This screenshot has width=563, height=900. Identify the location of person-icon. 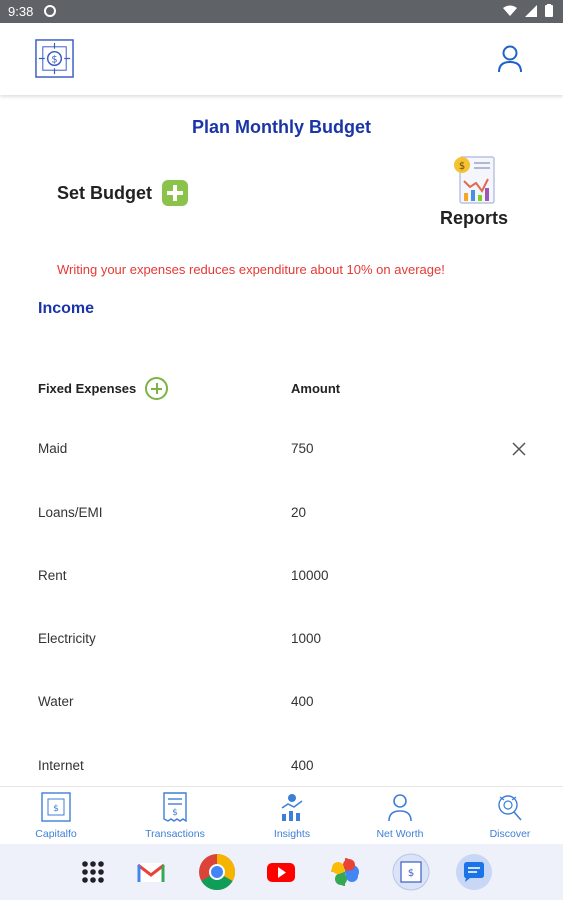
(400, 808).